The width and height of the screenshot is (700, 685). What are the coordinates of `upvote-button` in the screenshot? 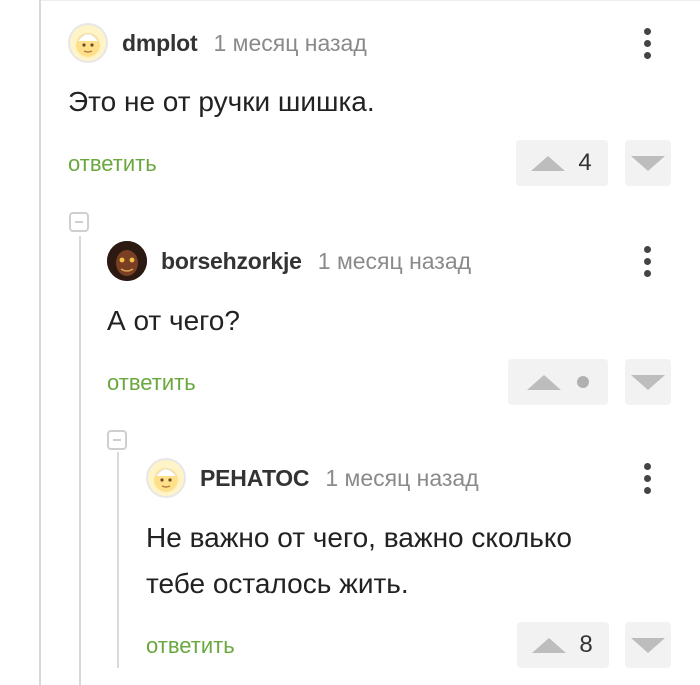 It's located at (558, 382).